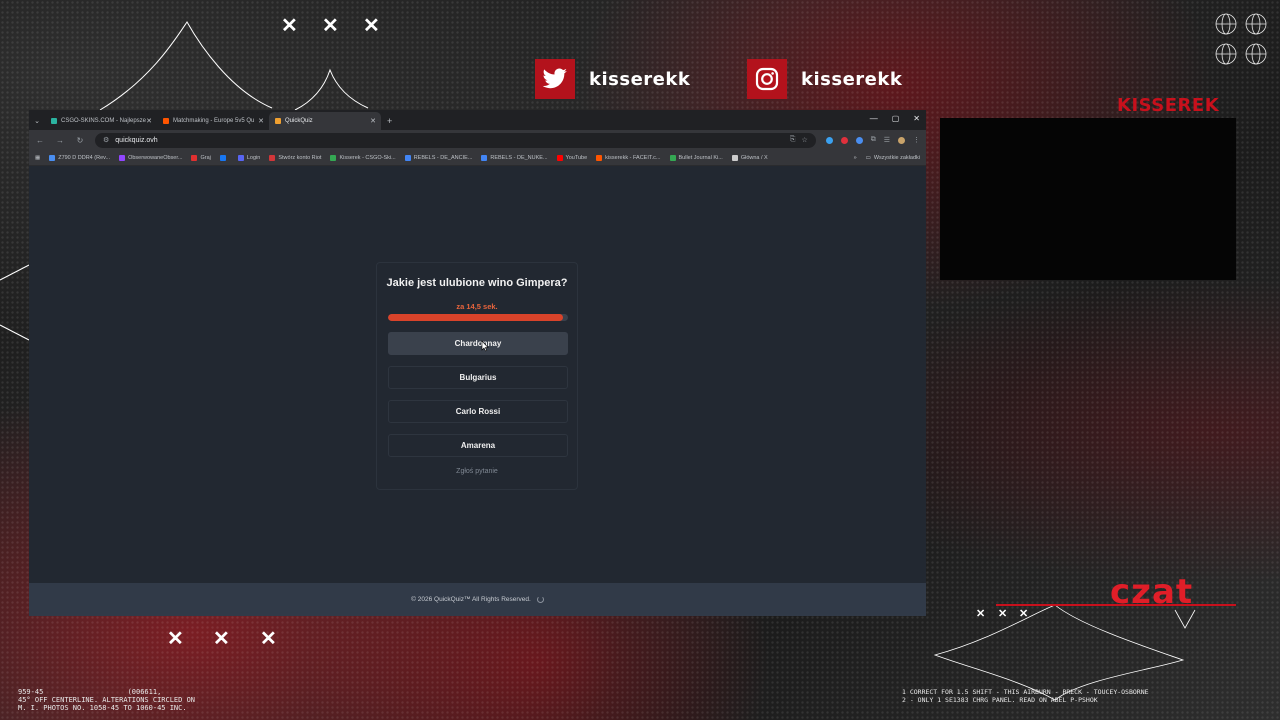  What do you see at coordinates (389, 121) in the screenshot?
I see `new-tab-button: +` at bounding box center [389, 121].